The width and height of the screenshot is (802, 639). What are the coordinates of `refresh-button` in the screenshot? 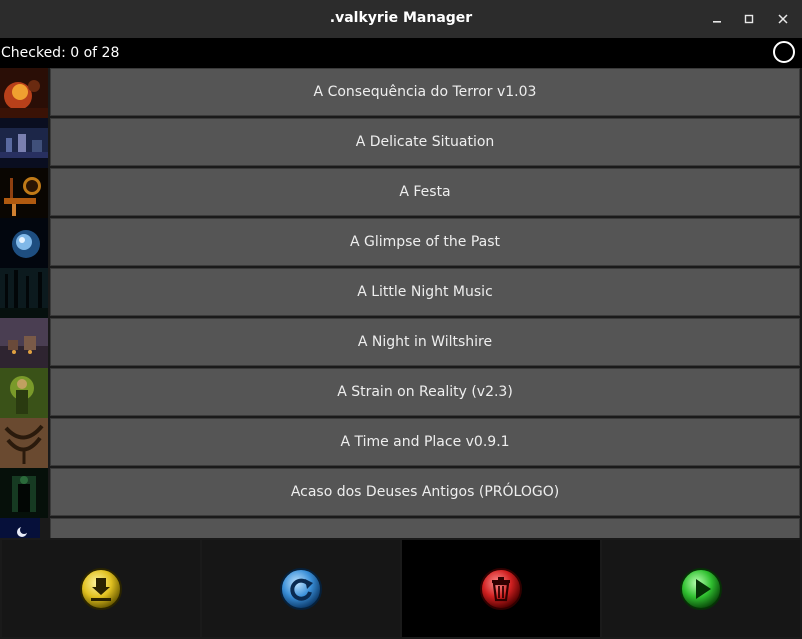 It's located at (301, 588).